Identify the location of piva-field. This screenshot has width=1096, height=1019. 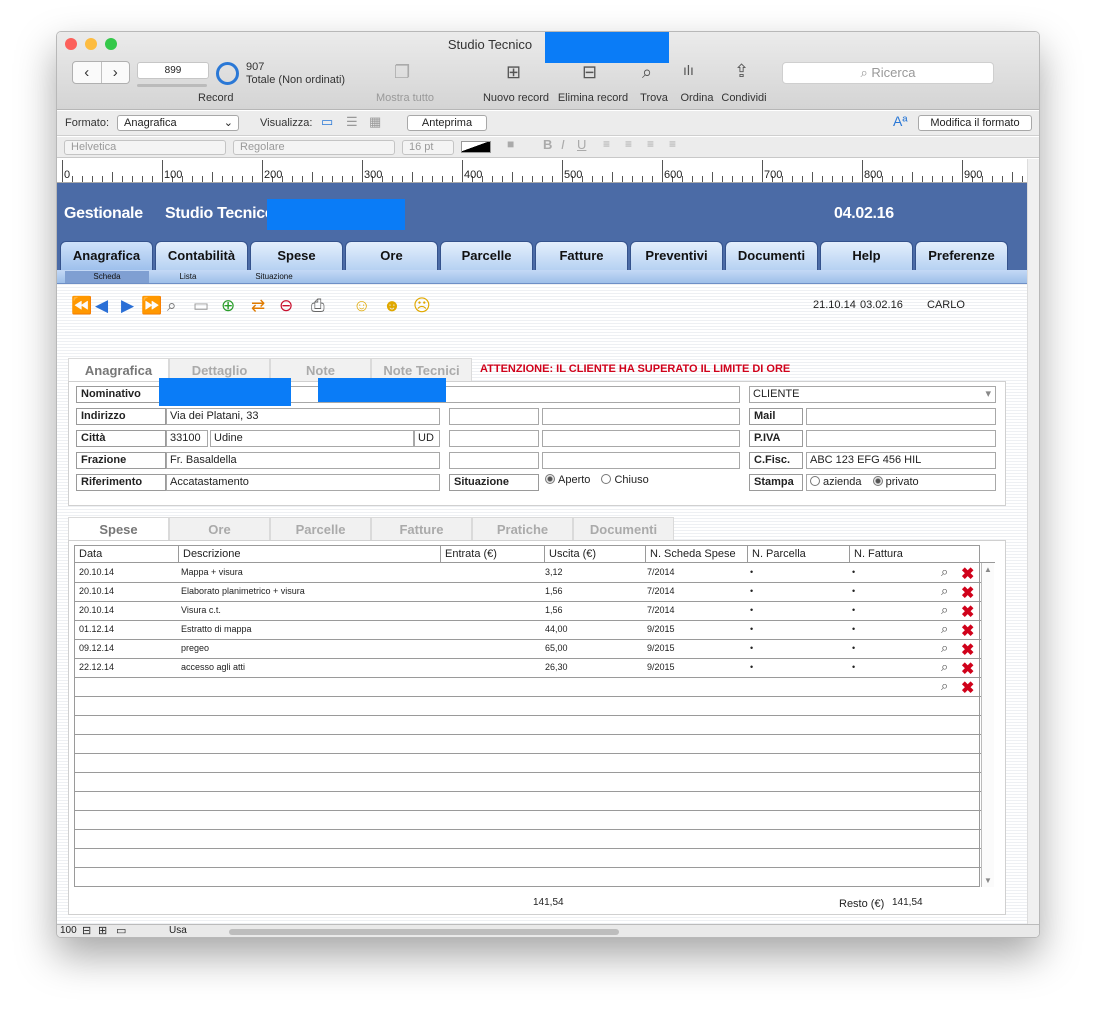
(901, 438).